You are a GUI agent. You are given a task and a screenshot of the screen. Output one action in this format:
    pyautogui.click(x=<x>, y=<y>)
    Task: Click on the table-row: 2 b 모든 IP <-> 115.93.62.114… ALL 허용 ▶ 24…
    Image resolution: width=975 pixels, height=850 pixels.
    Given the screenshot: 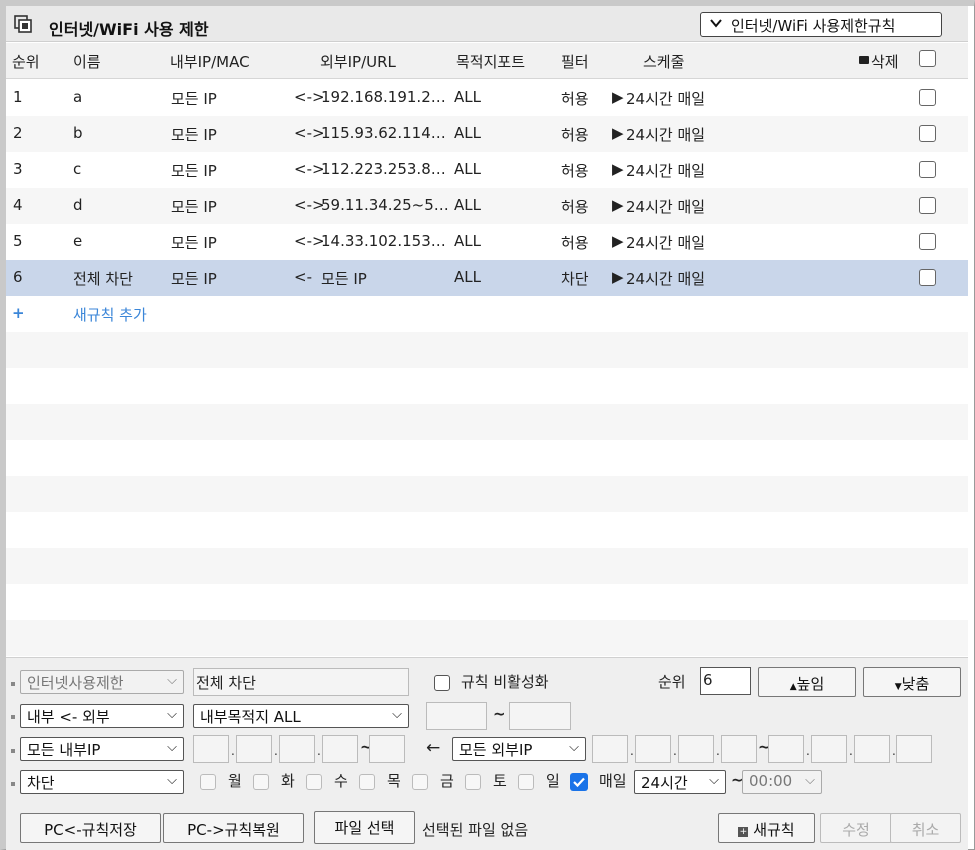 What is the action you would take?
    pyautogui.click(x=487, y=134)
    